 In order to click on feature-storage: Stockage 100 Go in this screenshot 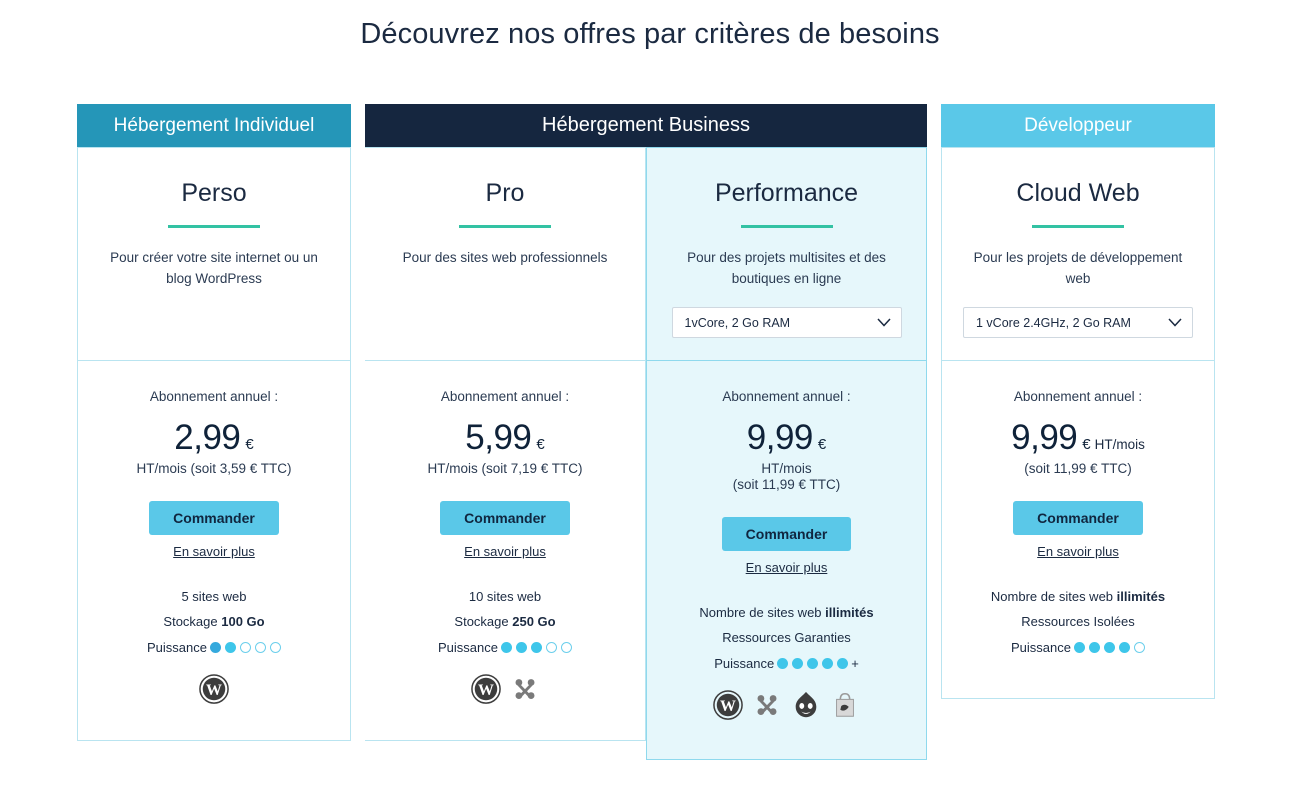, I will do `click(214, 621)`.